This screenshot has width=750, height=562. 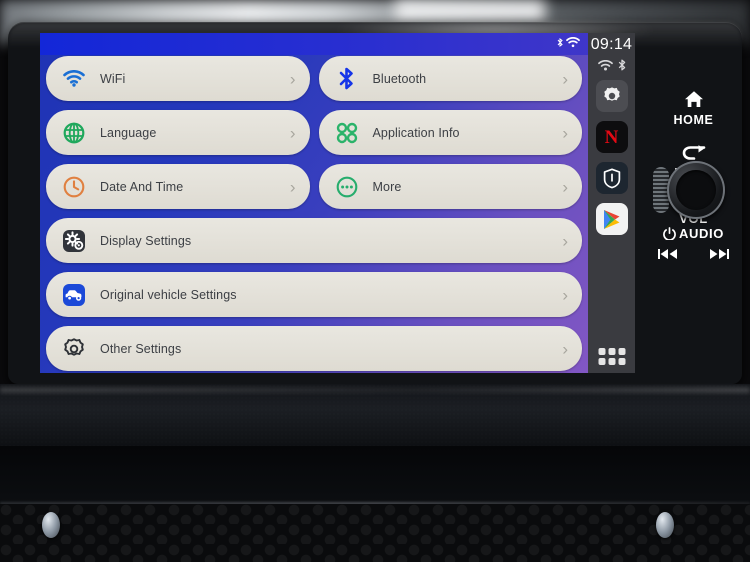 I want to click on settings-row: Other Settings ›, so click(x=314, y=348).